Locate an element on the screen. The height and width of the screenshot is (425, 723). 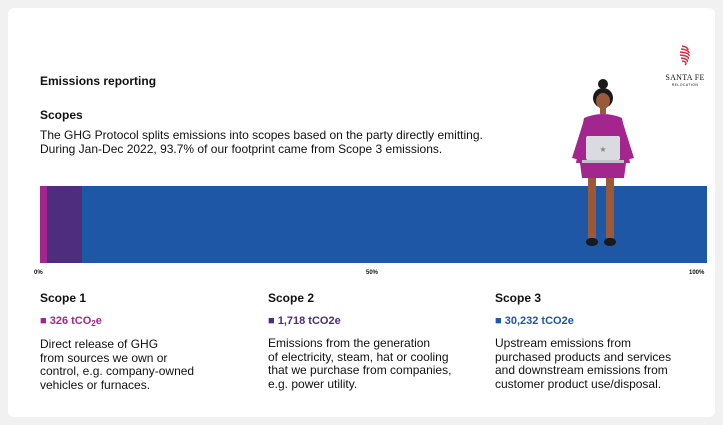
scope-1-title: Scope 1 is located at coordinates (63, 298).